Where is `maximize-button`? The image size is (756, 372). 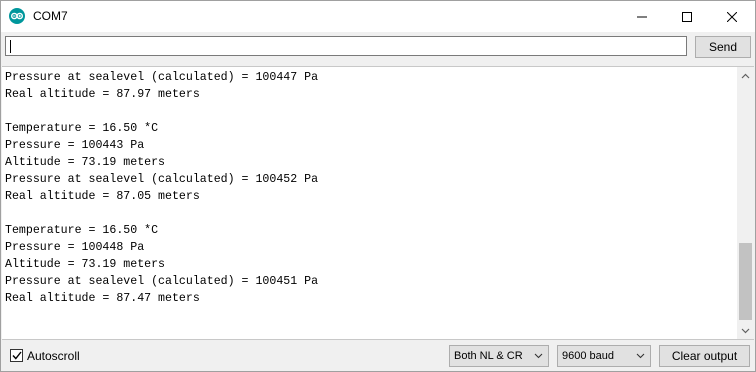 maximize-button is located at coordinates (687, 16).